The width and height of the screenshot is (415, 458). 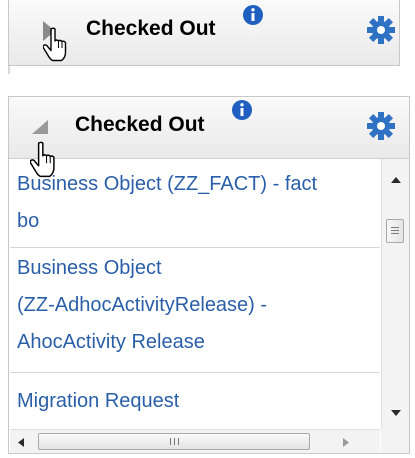 What do you see at coordinates (111, 342) in the screenshot?
I see `list-item-line: AhocActivity Release` at bounding box center [111, 342].